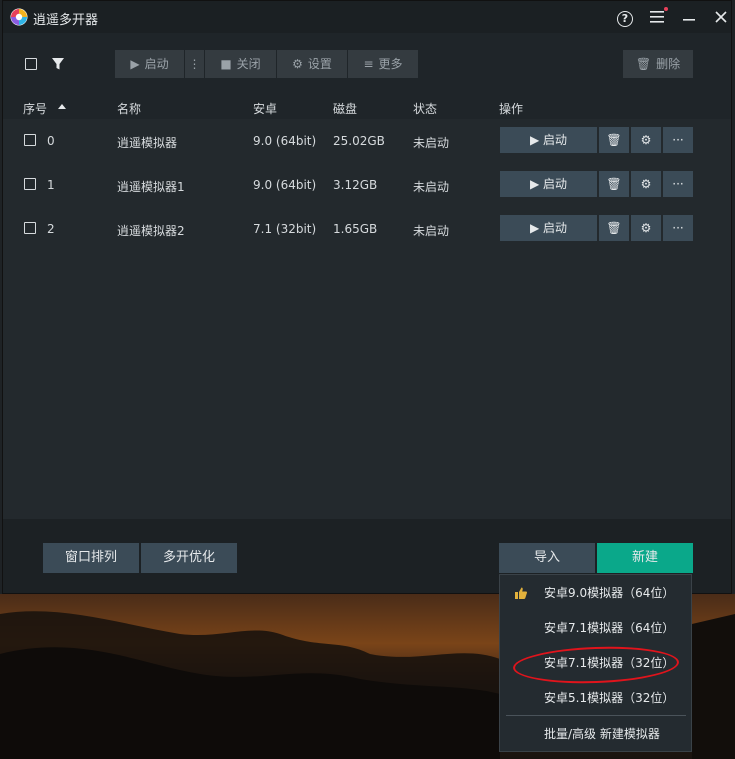 The height and width of the screenshot is (759, 735). What do you see at coordinates (666, 9) in the screenshot?
I see `notification-dot` at bounding box center [666, 9].